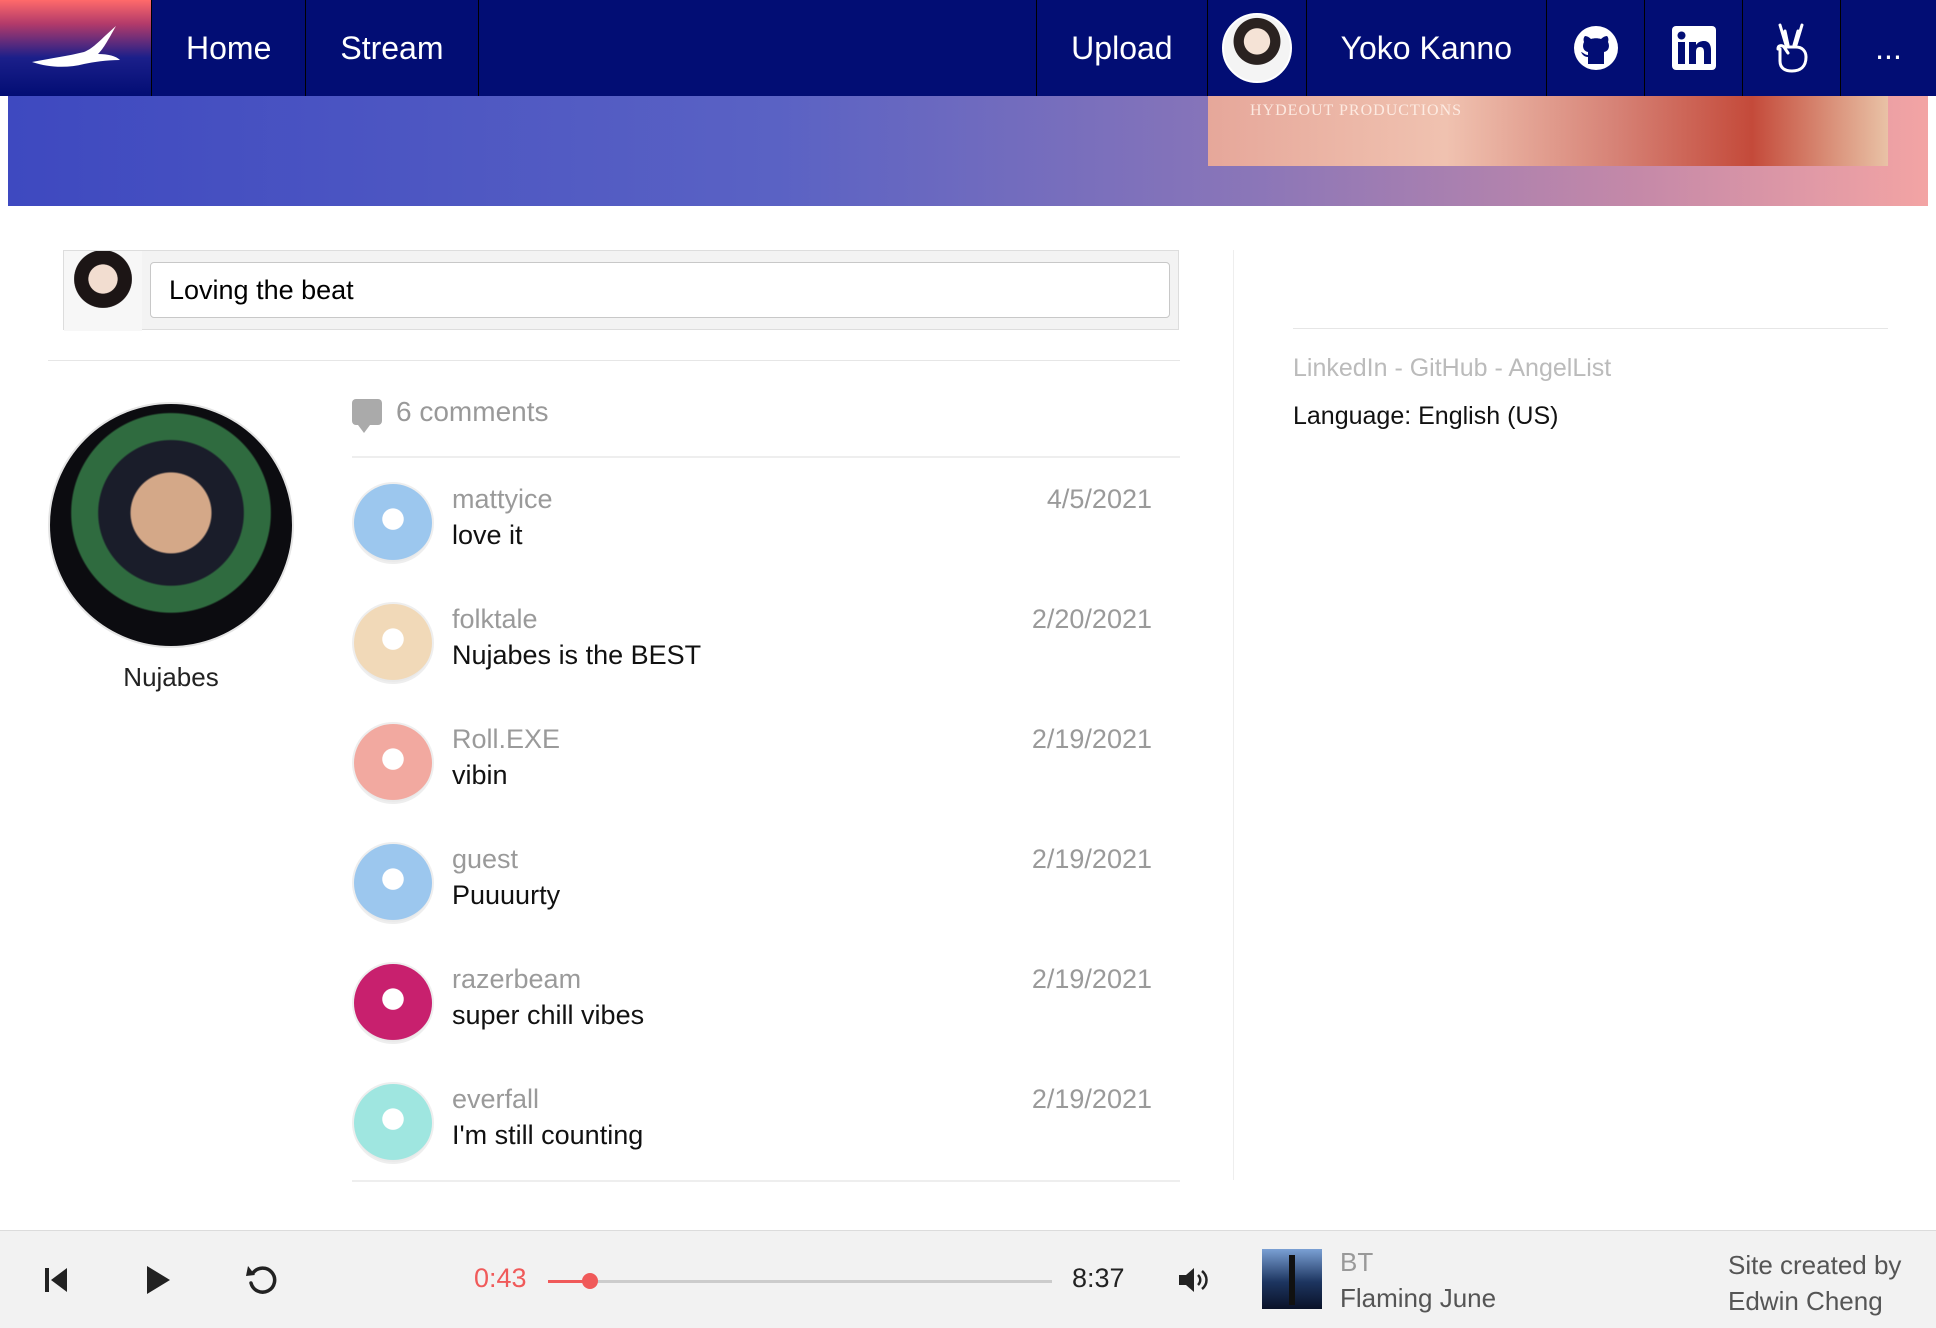 This screenshot has width=1936, height=1328. I want to click on comments-count: 6 comments, so click(472, 411).